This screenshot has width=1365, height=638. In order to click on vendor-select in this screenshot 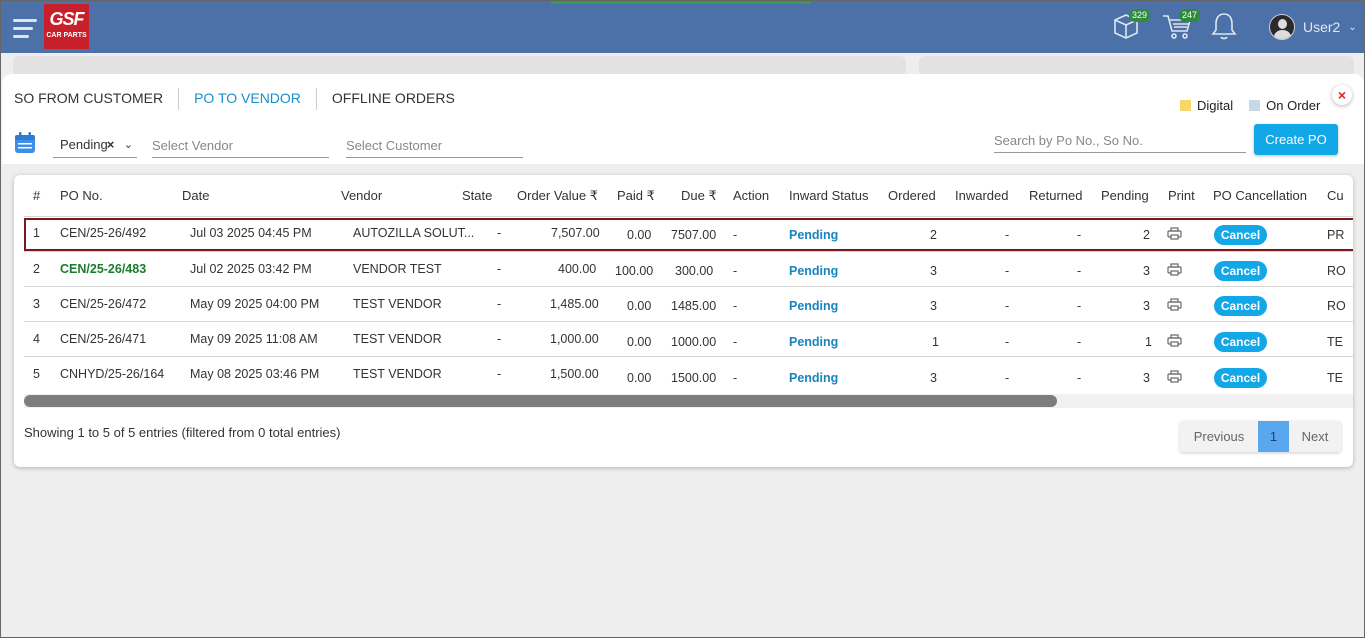, I will do `click(240, 146)`.